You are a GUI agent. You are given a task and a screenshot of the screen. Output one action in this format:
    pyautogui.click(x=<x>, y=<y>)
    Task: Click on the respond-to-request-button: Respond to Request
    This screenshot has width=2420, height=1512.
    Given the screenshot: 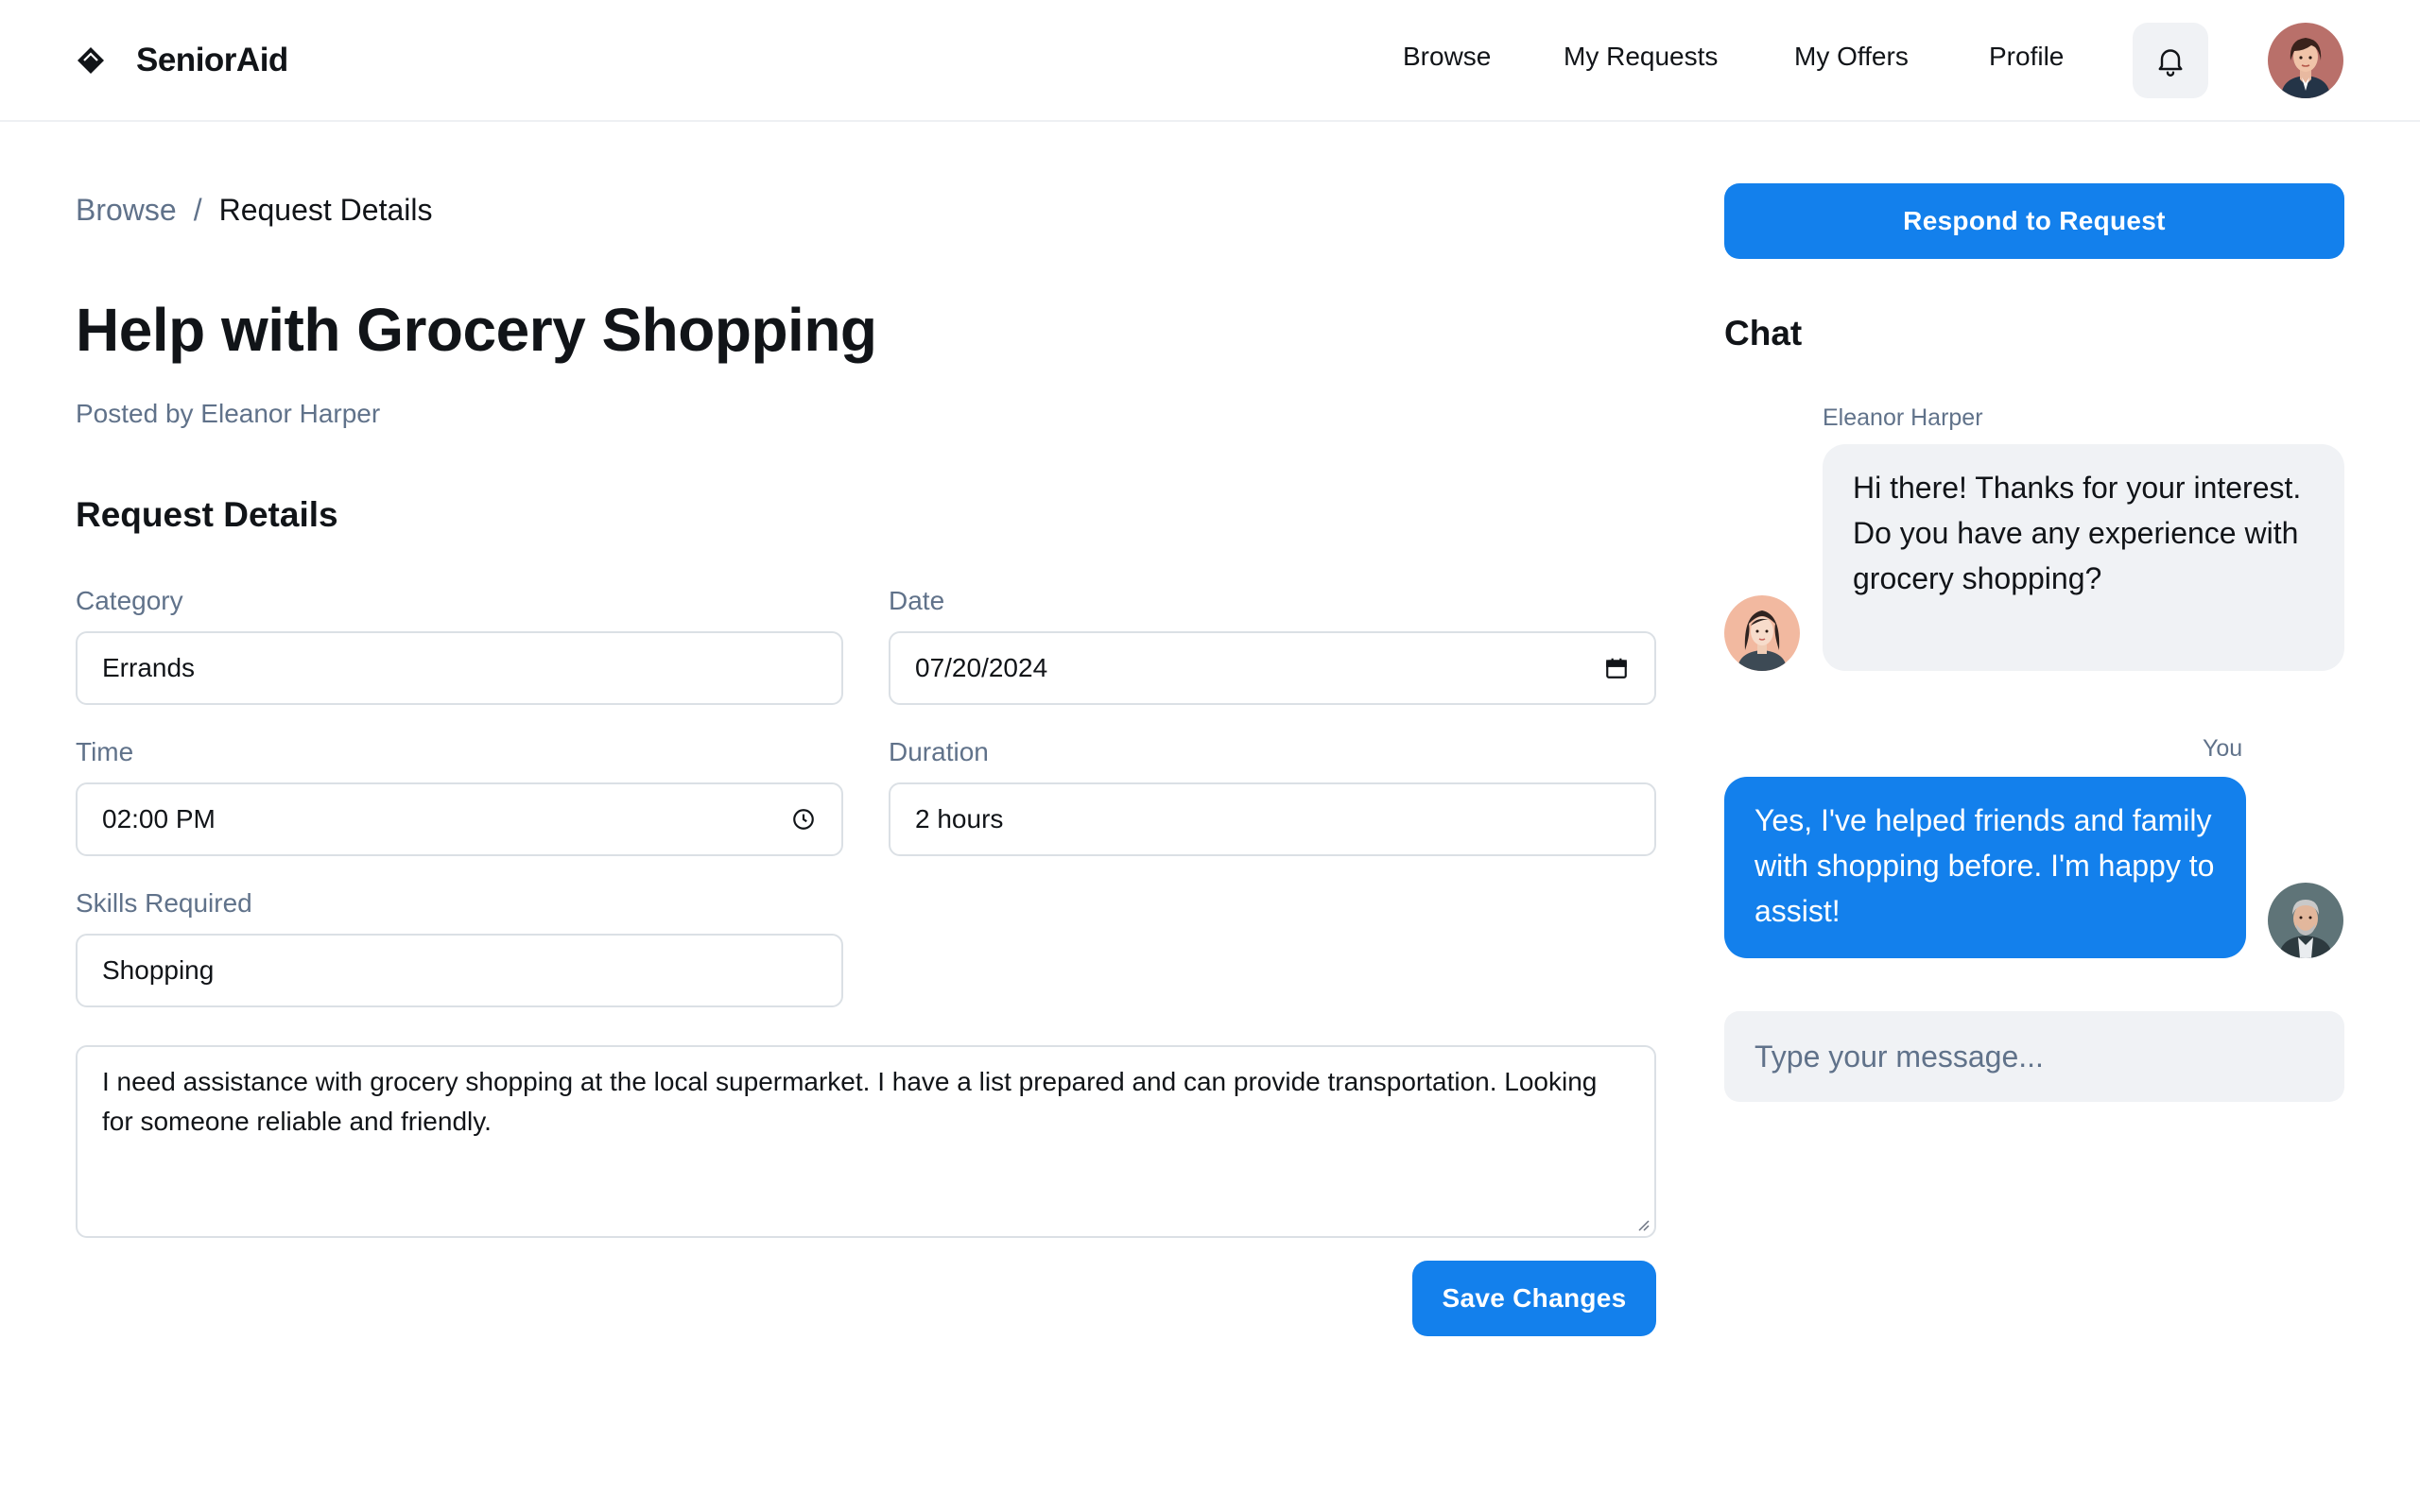 What is the action you would take?
    pyautogui.click(x=2034, y=221)
    